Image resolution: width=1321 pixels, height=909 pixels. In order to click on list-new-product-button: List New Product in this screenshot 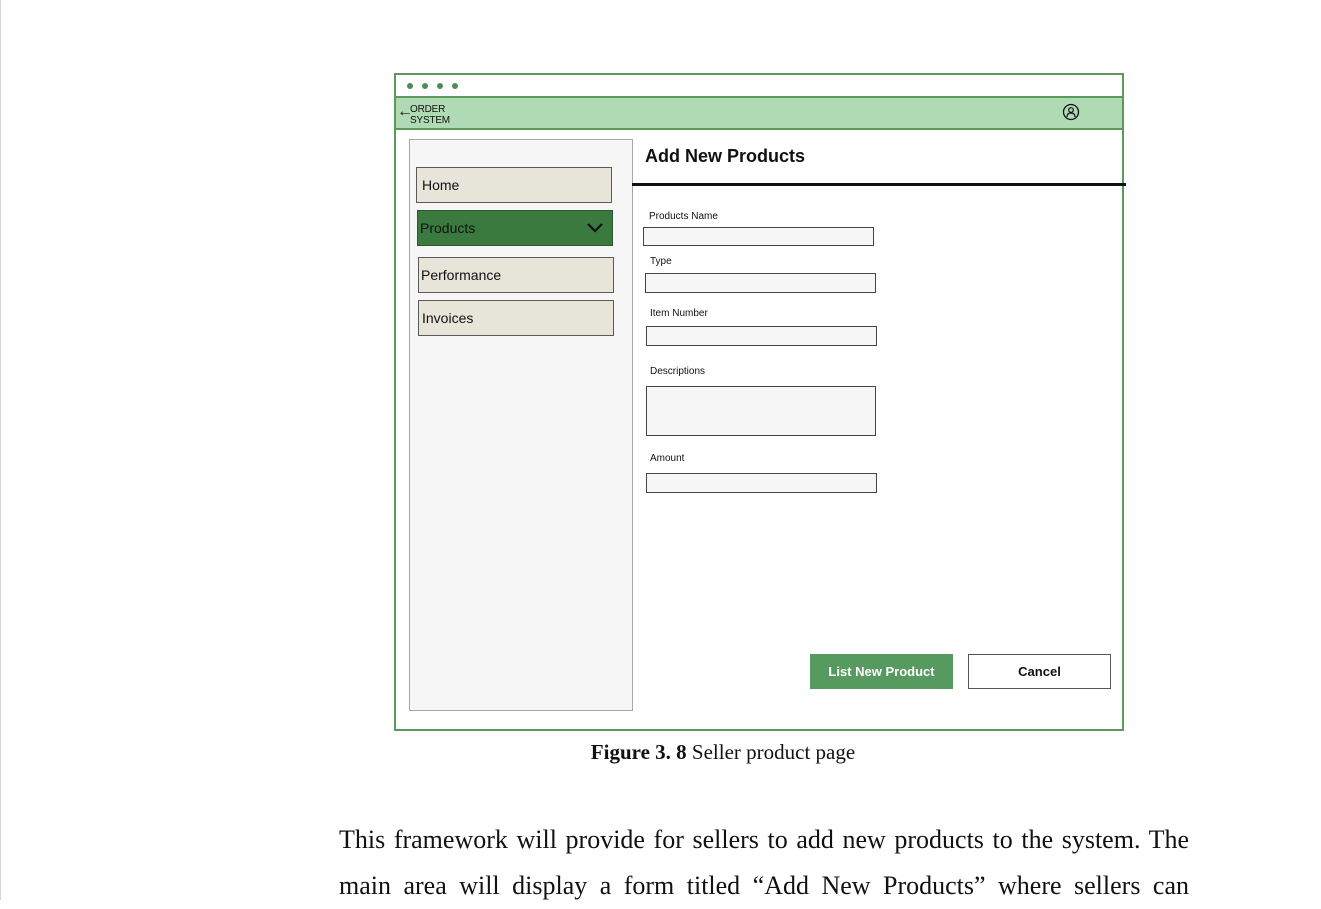, I will do `click(881, 671)`.